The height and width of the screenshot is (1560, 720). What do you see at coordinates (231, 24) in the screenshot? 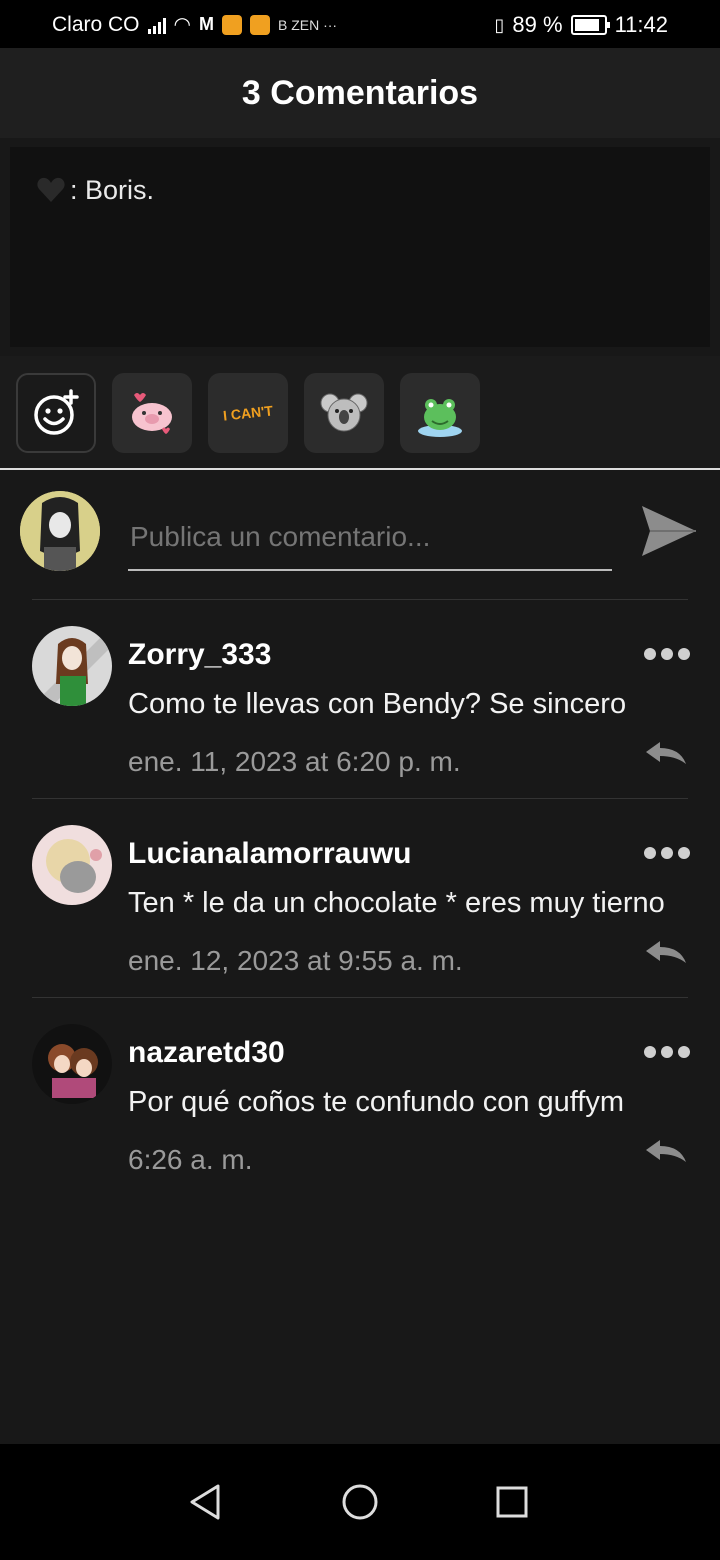
I see `app-notification-icon` at bounding box center [231, 24].